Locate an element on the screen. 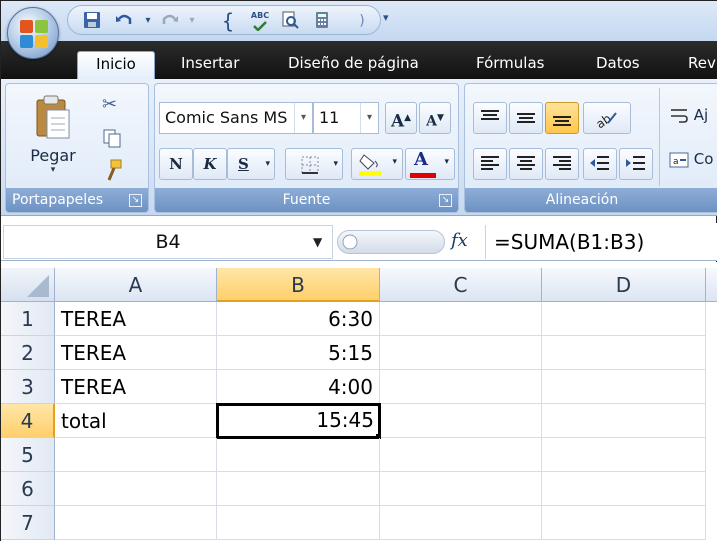 This screenshot has width=717, height=541. cell-b5 is located at coordinates (298, 455).